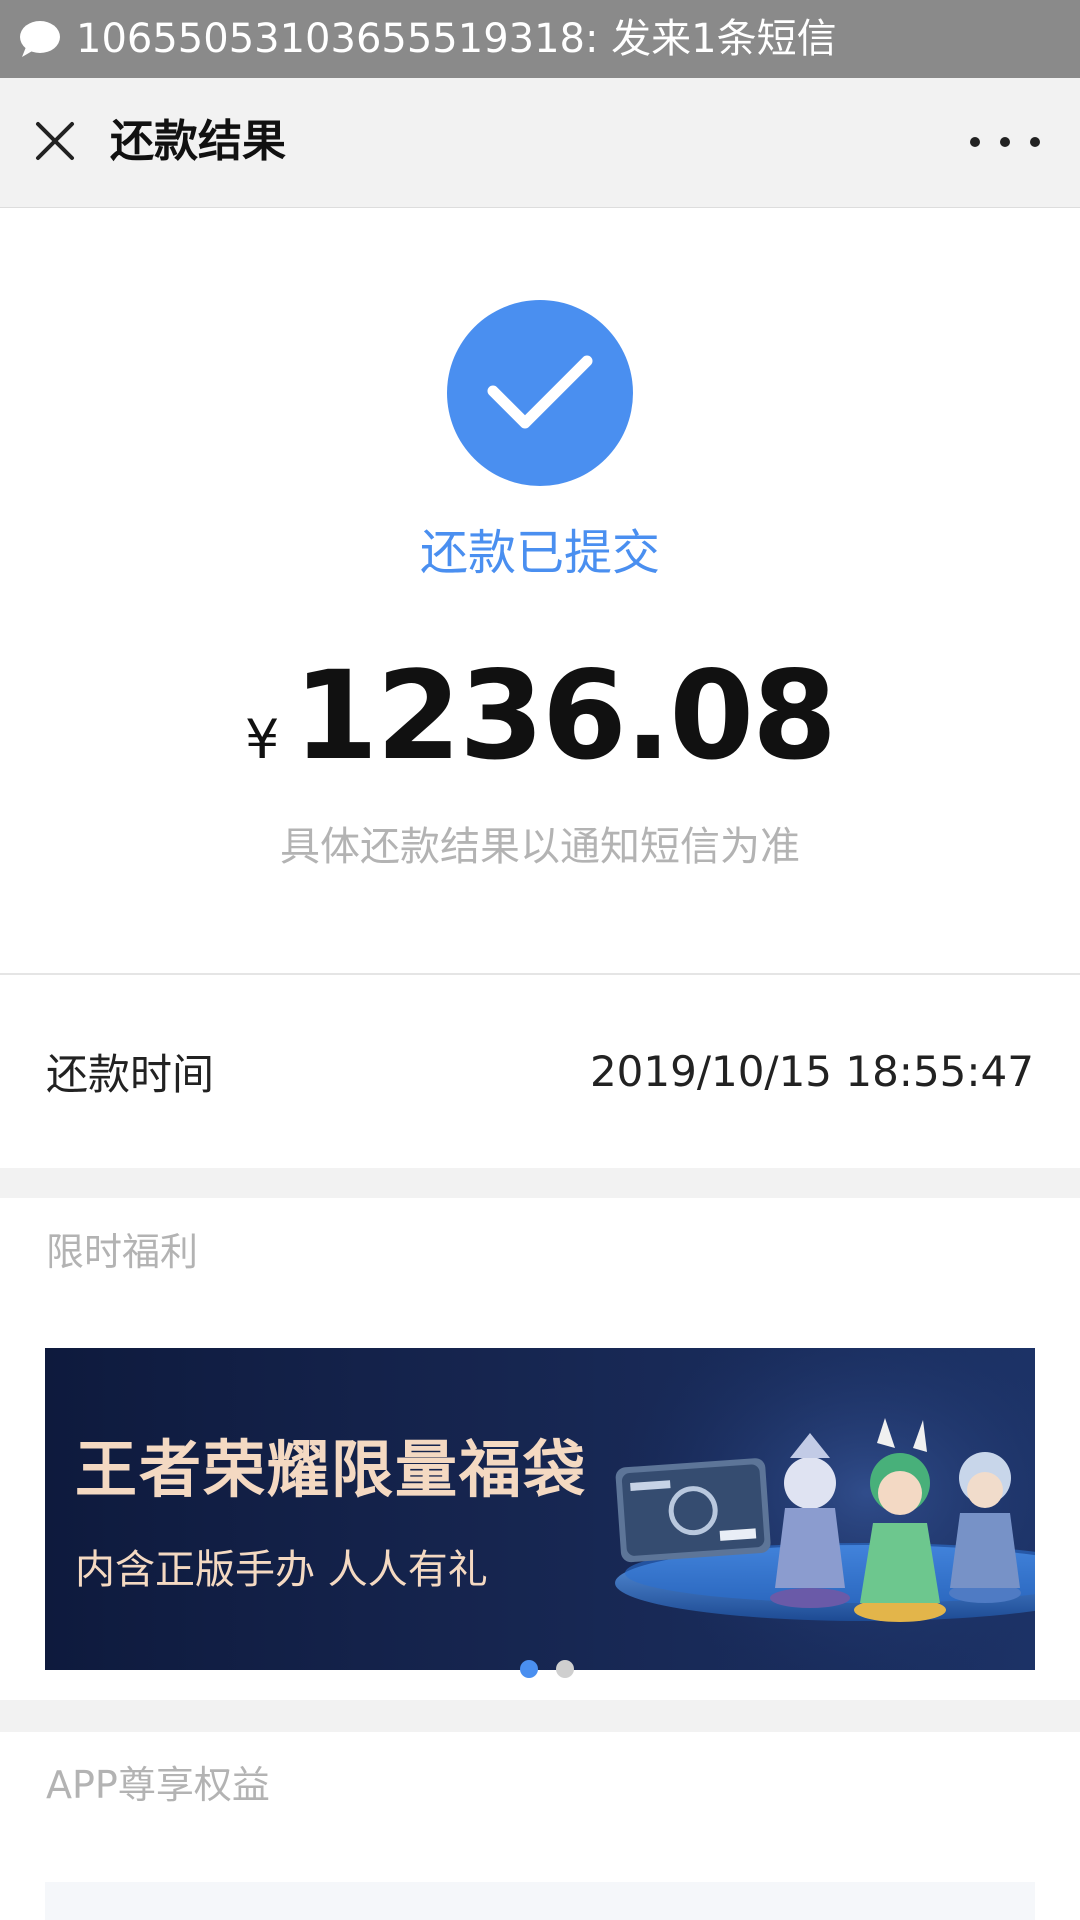 The height and width of the screenshot is (1920, 1080). I want to click on repayment-time-value: 2019/10/15 18:55:47, so click(811, 1071).